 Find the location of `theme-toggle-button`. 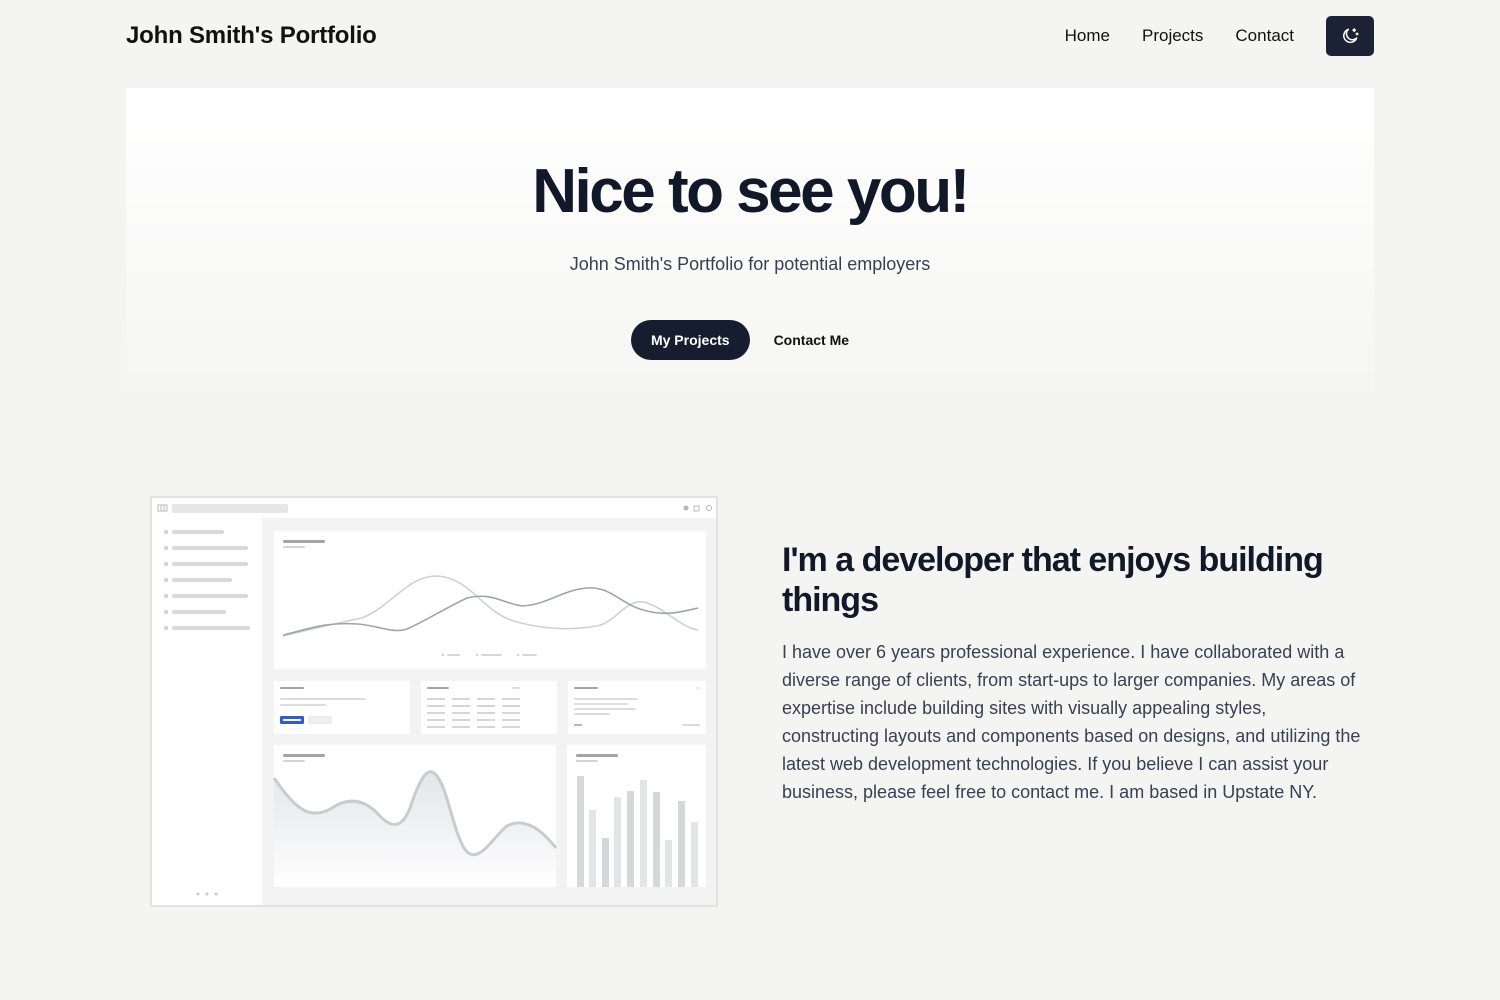

theme-toggle-button is located at coordinates (1350, 36).